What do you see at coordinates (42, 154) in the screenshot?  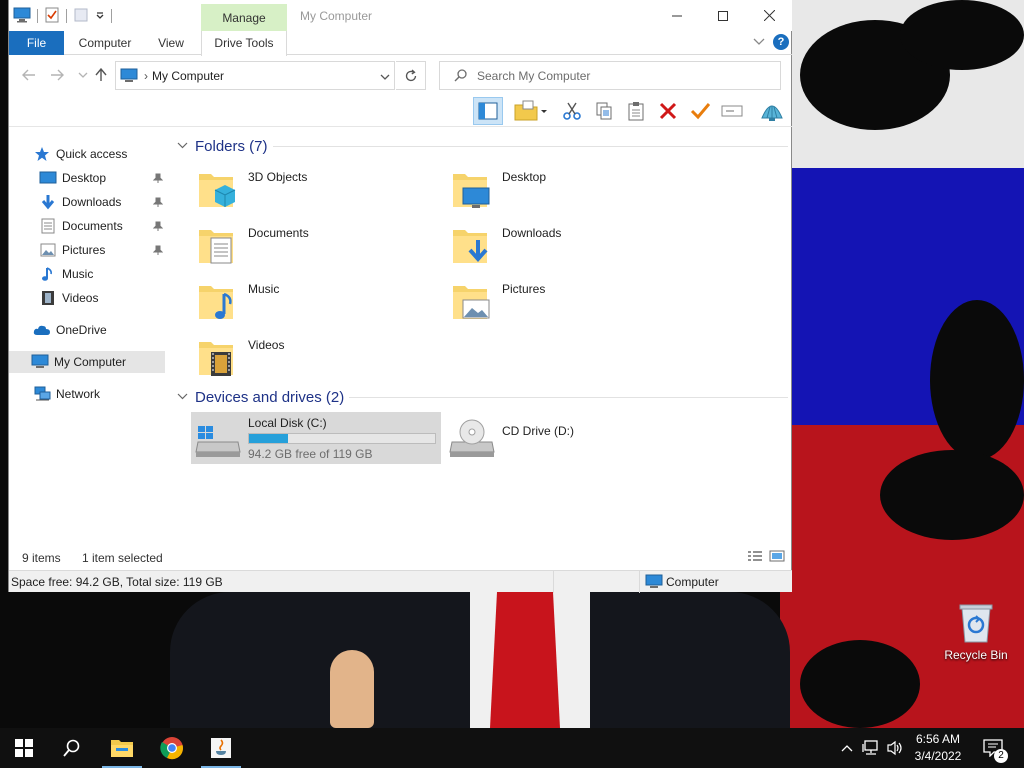 I see `star-icon` at bounding box center [42, 154].